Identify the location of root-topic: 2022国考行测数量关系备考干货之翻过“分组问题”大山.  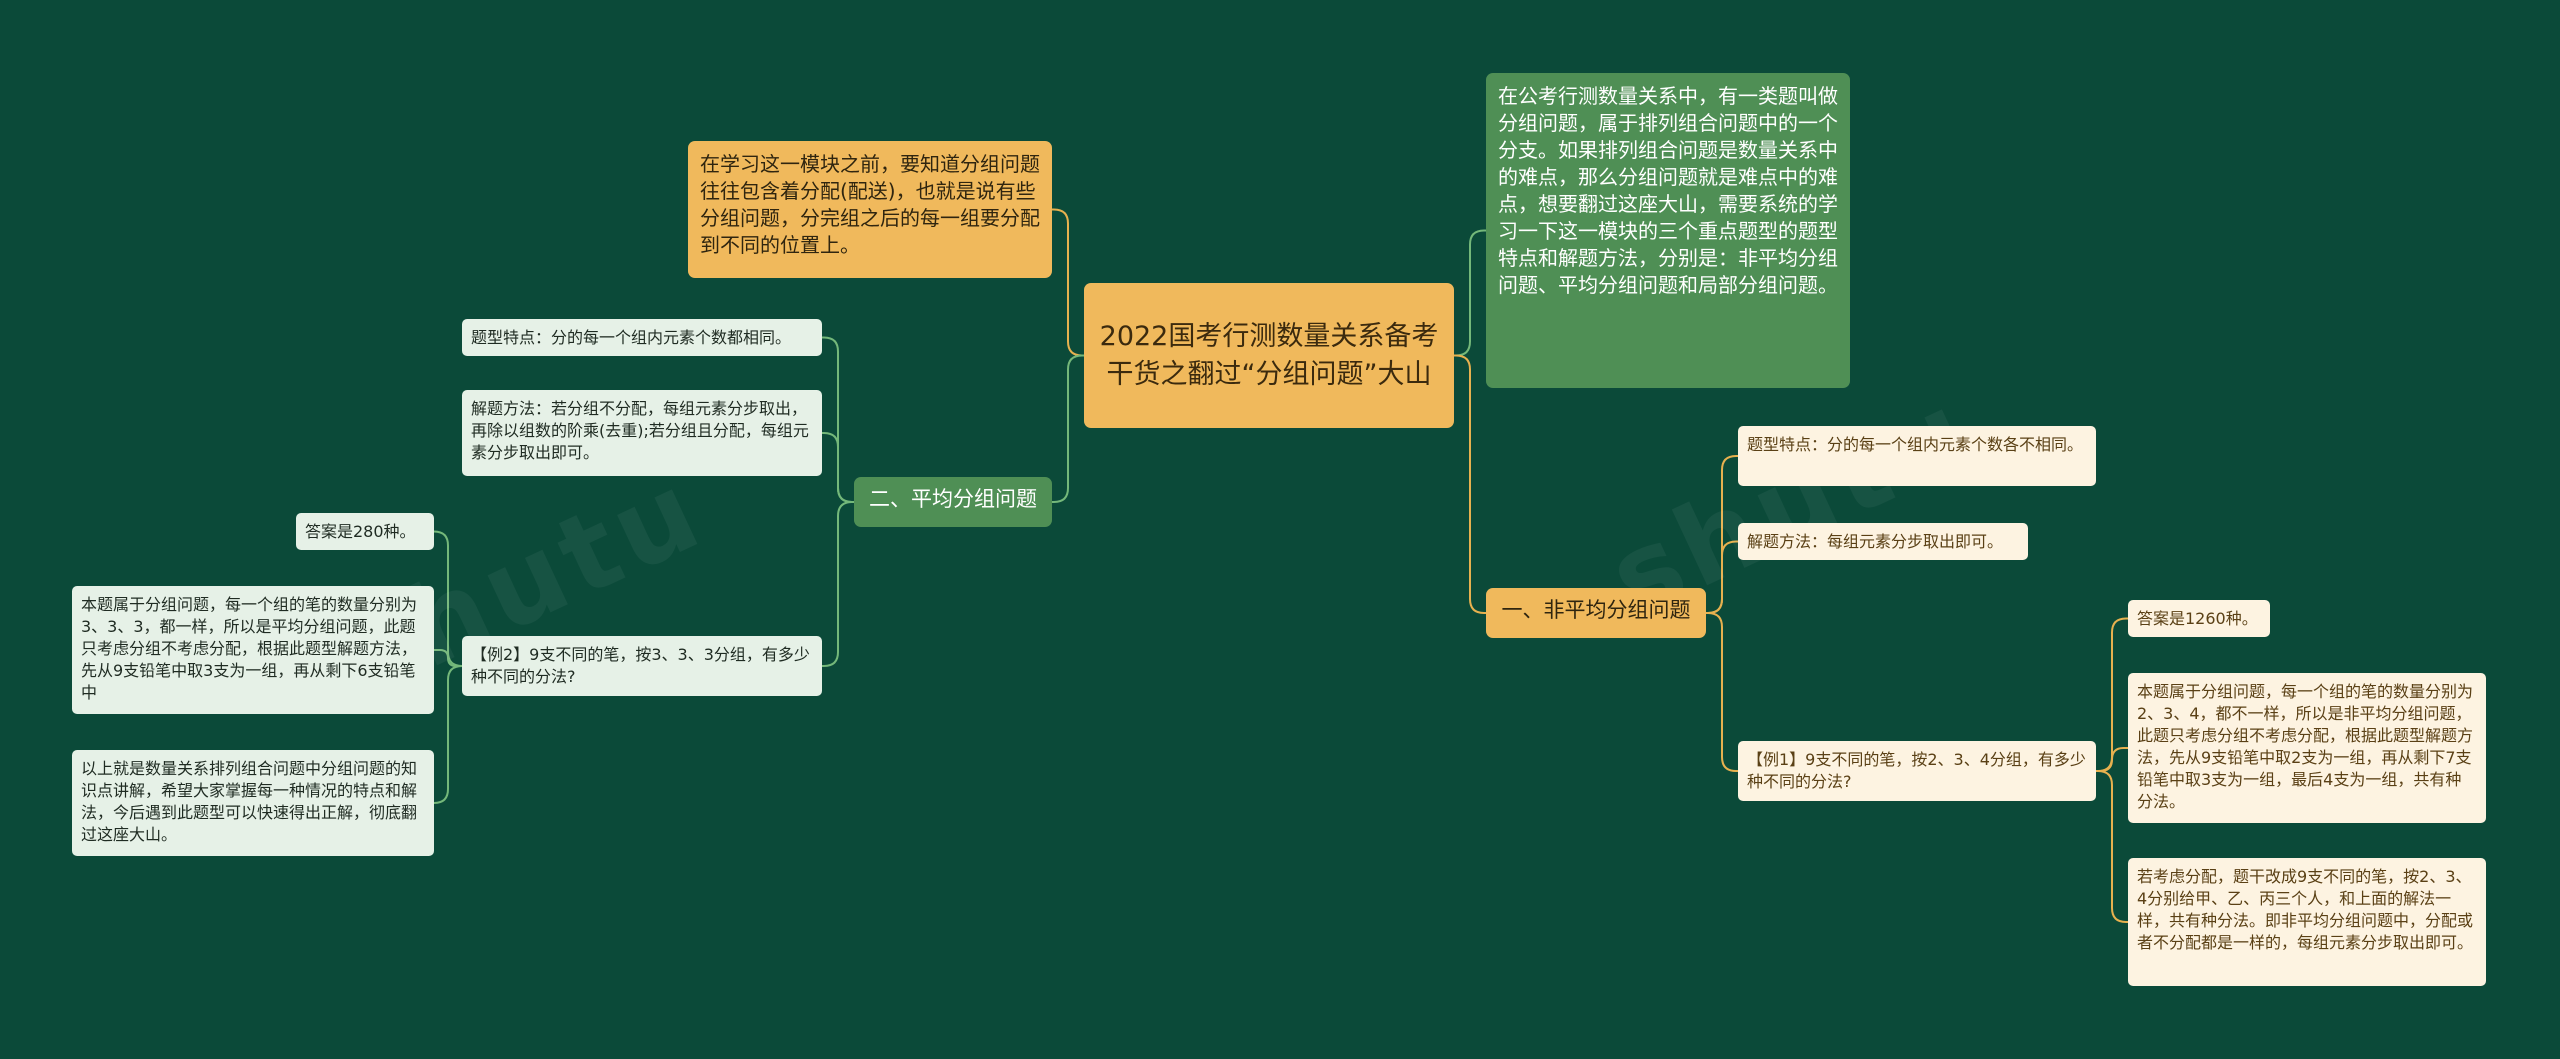
(1269, 355).